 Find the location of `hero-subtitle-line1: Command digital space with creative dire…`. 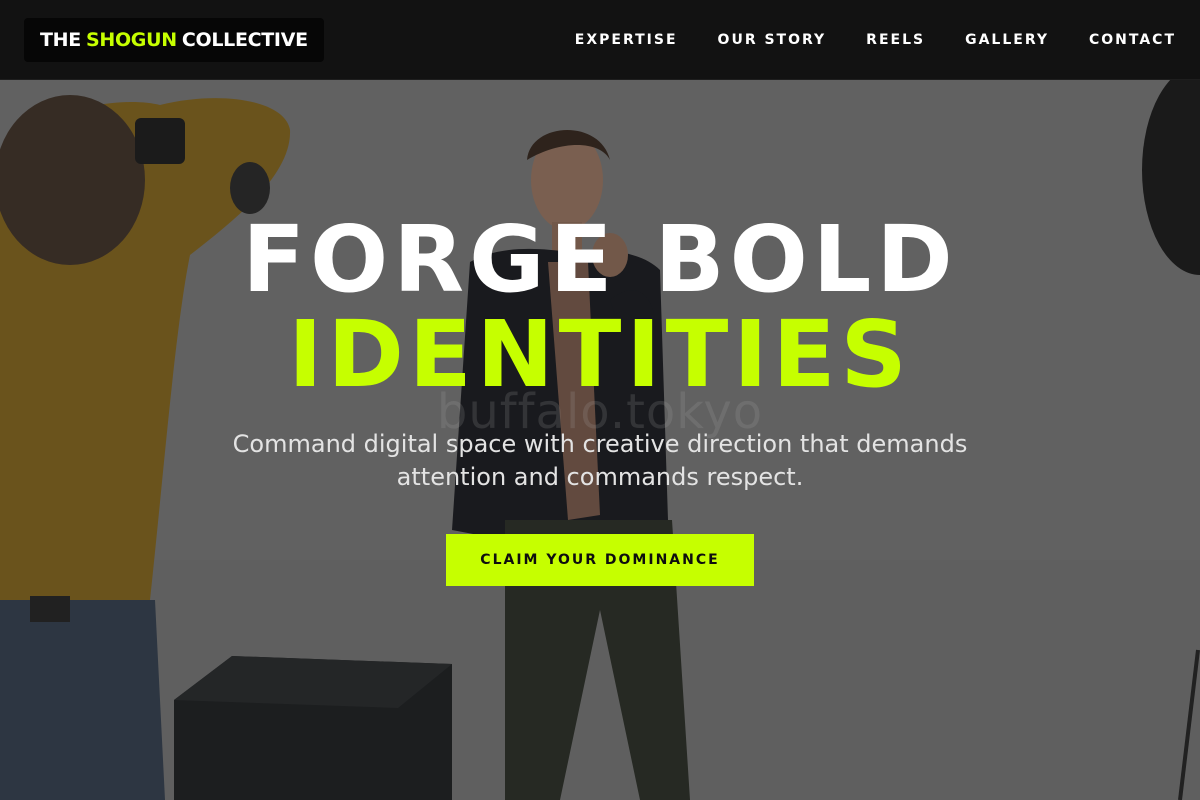

hero-subtitle-line1: Command digital space with creative dire… is located at coordinates (600, 444).